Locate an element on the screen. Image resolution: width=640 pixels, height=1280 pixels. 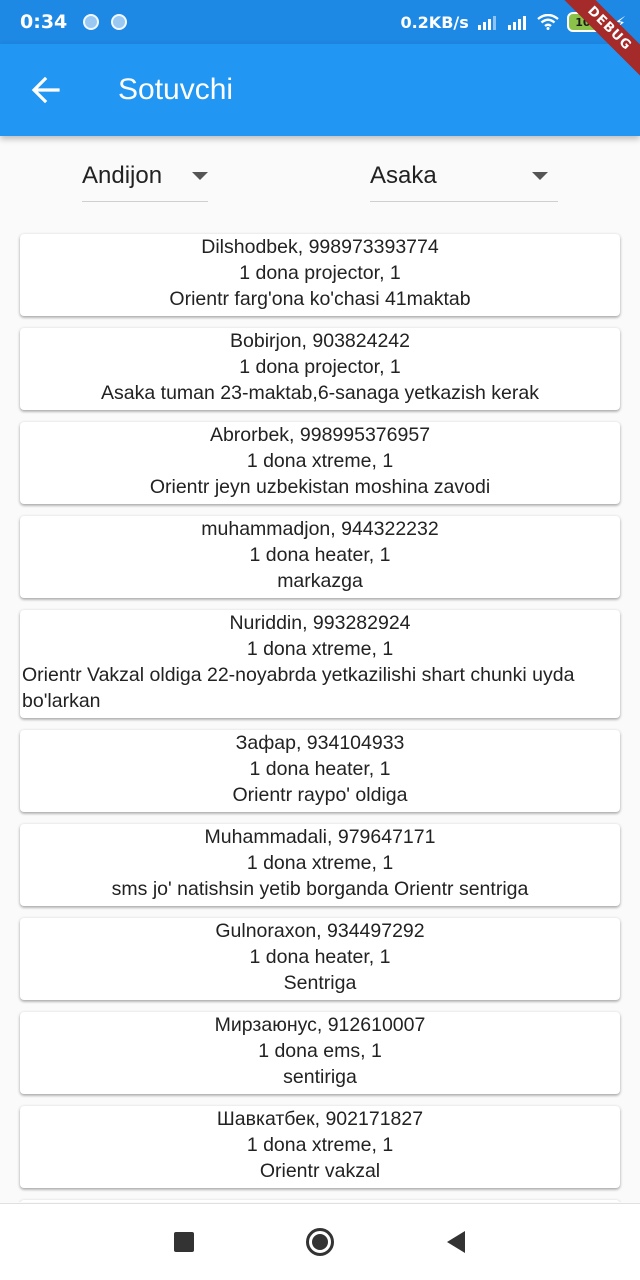
square-icon is located at coordinates (184, 1242).